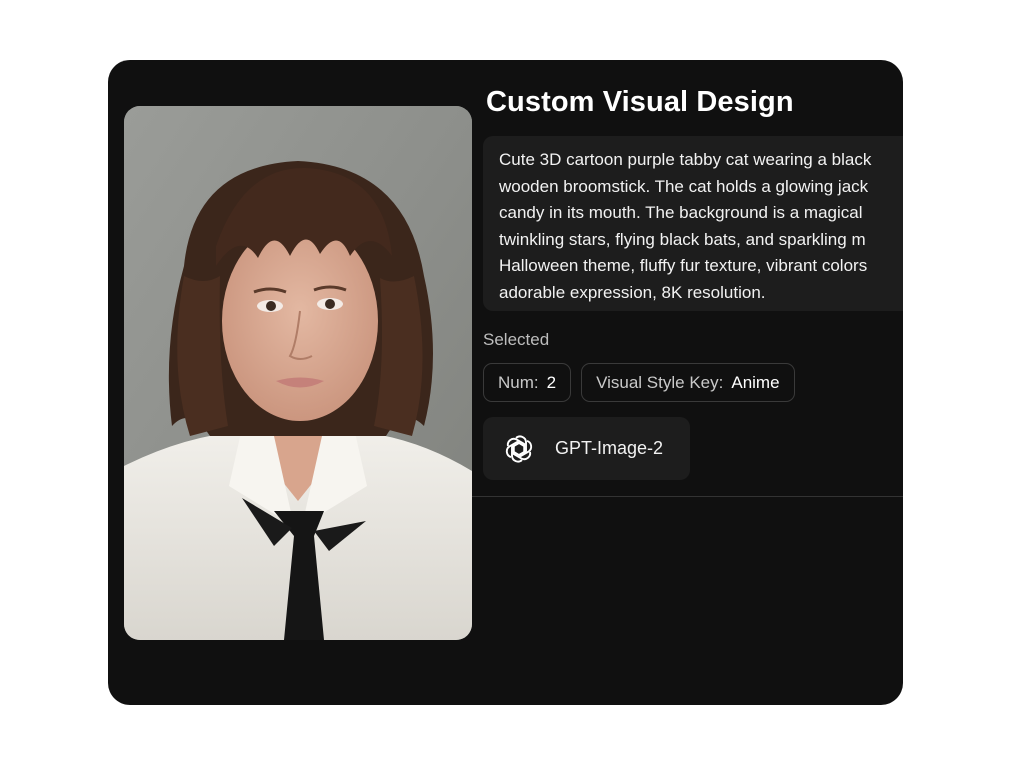 The height and width of the screenshot is (764, 1012). I want to click on selected-chips: Num: 2 Visual Style Key: Anime, so click(639, 382).